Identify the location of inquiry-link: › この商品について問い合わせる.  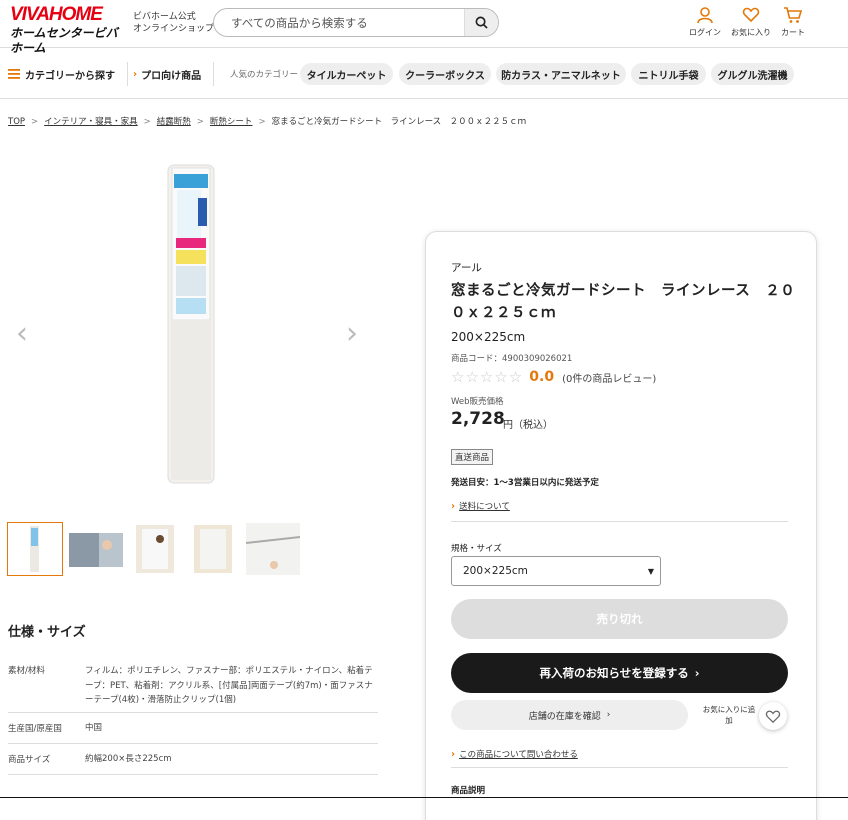
(514, 751).